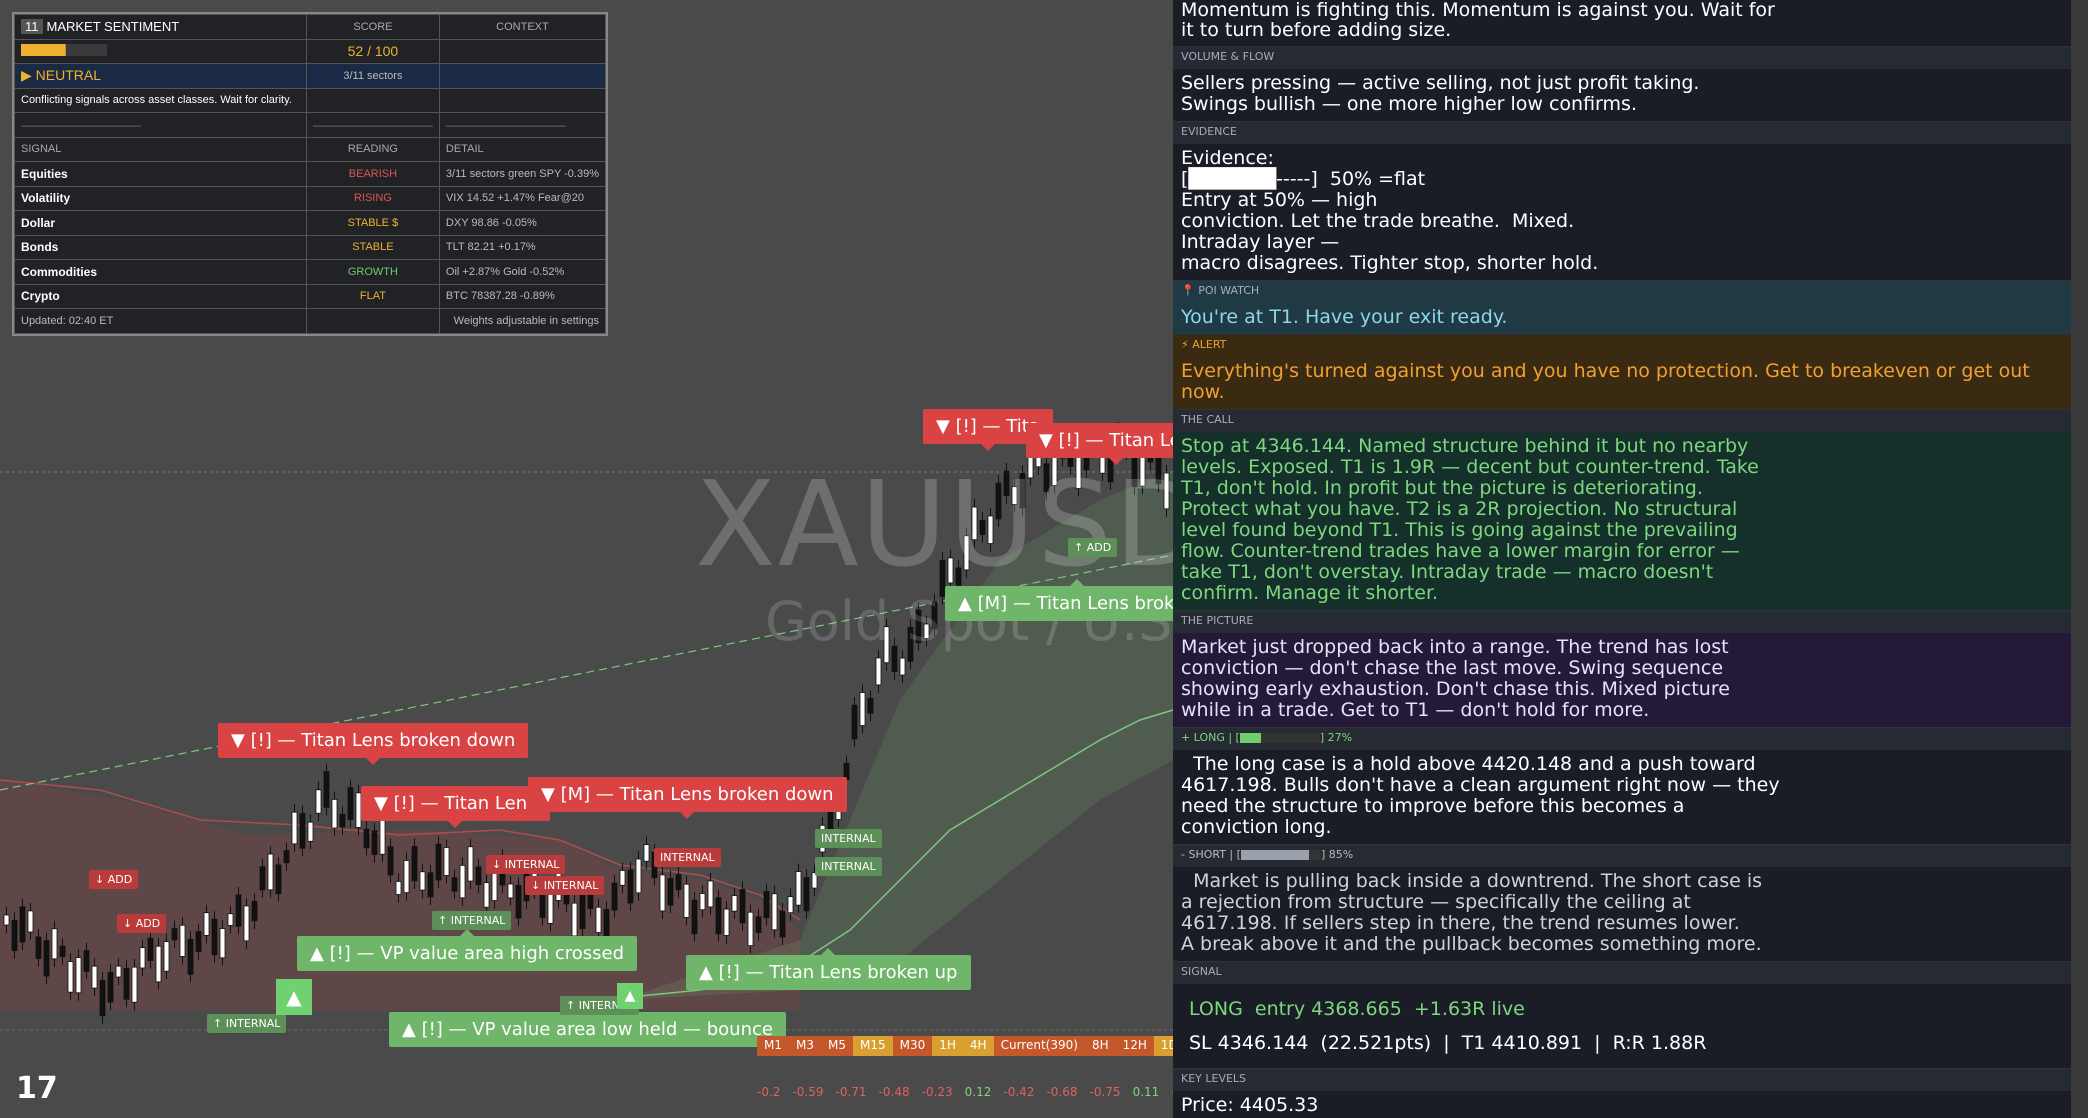  What do you see at coordinates (472, 920) in the screenshot?
I see `small-label-internal-4: ↑ INTERNAL` at bounding box center [472, 920].